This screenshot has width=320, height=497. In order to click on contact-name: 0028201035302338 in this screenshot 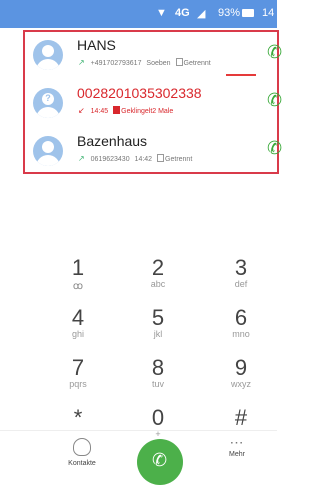, I will do `click(139, 93)`.